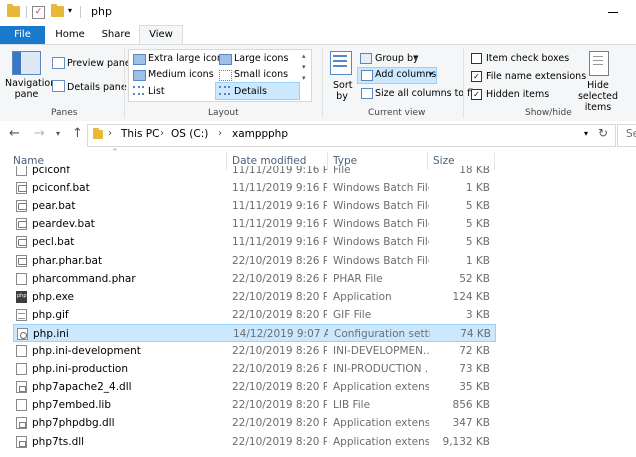  I want to click on add-columns-button: Add columns, so click(405, 74).